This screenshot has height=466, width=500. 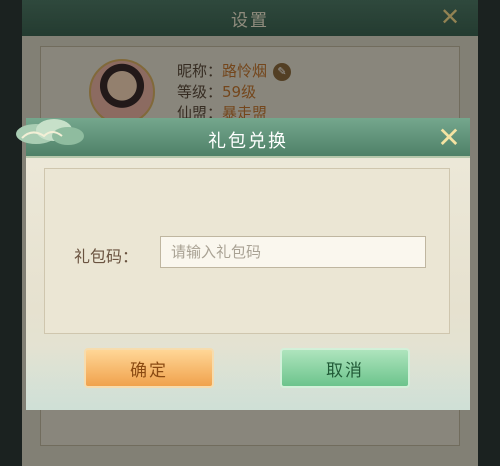 I want to click on cancel-button: 取消, so click(x=345, y=368).